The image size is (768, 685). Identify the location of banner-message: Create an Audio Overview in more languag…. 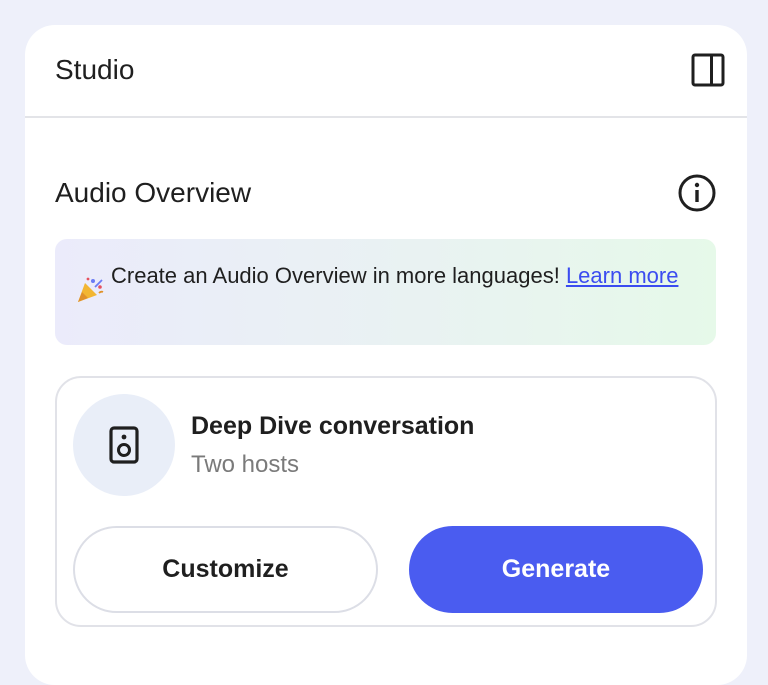
(406, 276).